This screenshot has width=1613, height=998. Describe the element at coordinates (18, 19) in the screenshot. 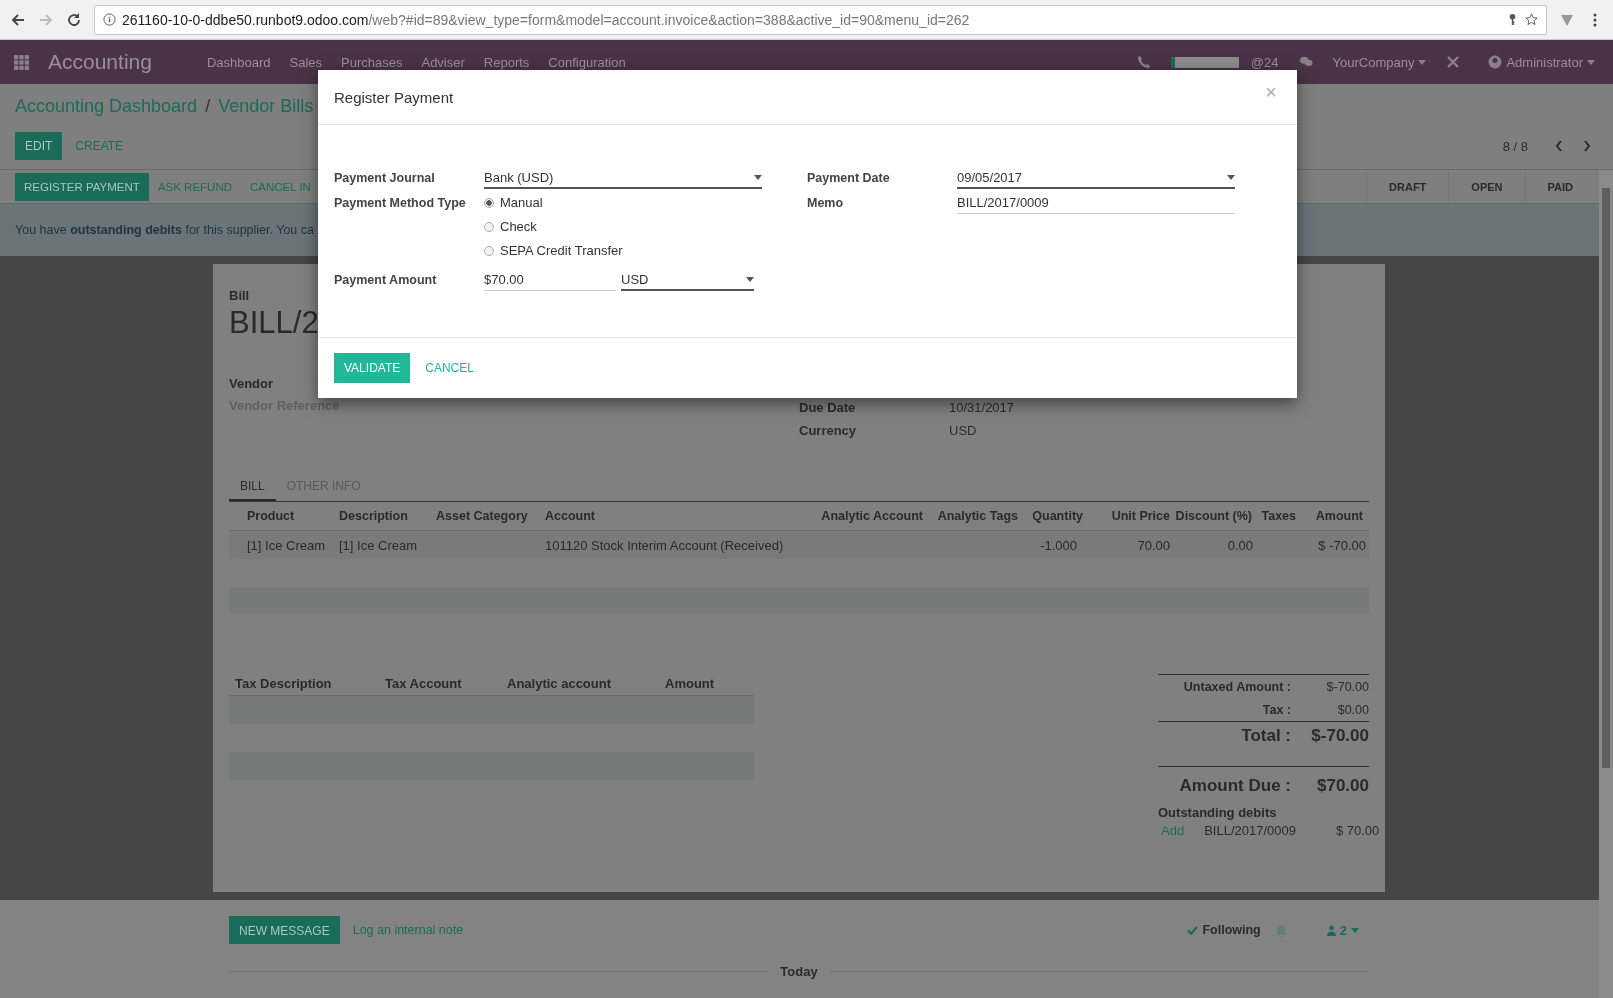

I see `back-icon` at that location.